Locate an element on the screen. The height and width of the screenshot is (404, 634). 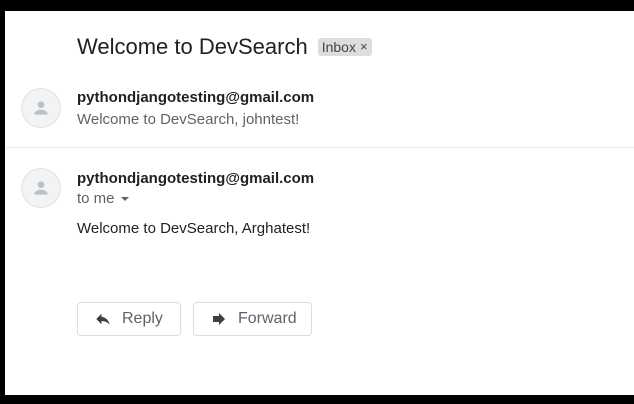
recipient-line: to me is located at coordinates (96, 198).